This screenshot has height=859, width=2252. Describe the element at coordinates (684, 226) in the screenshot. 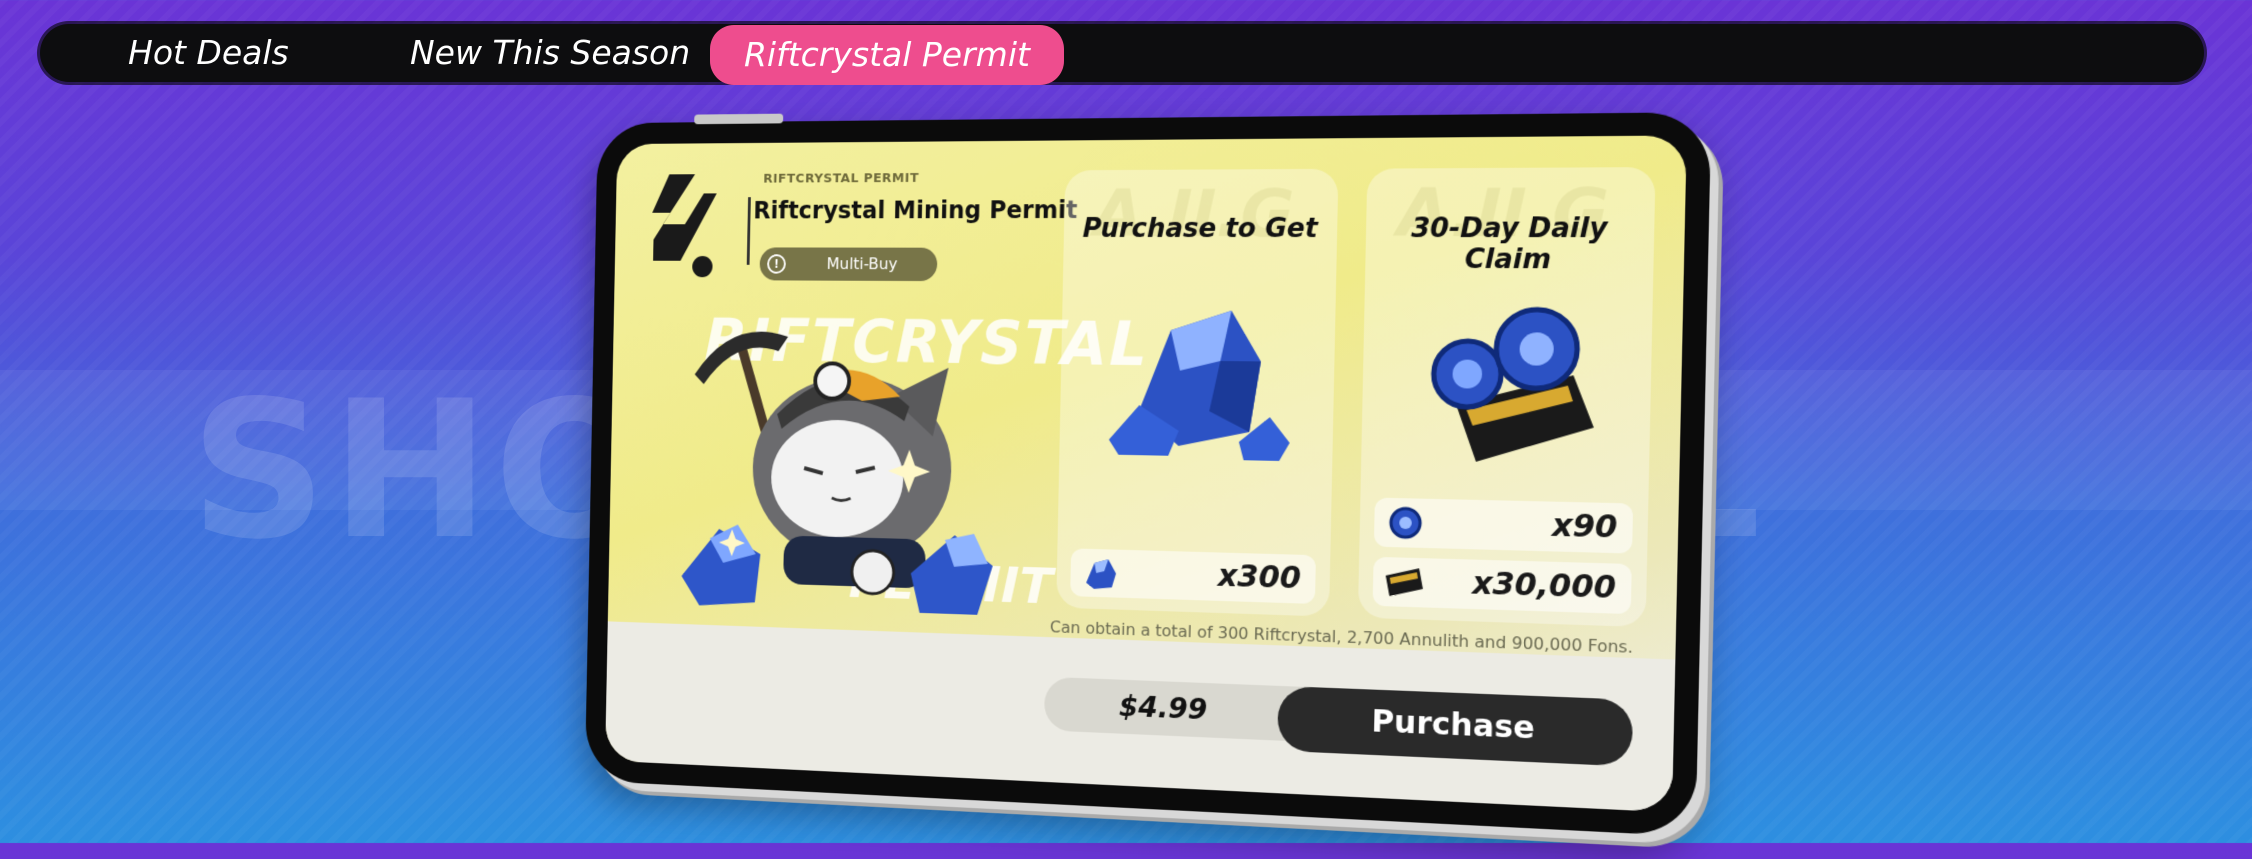

I see `game-logo-icon` at that location.